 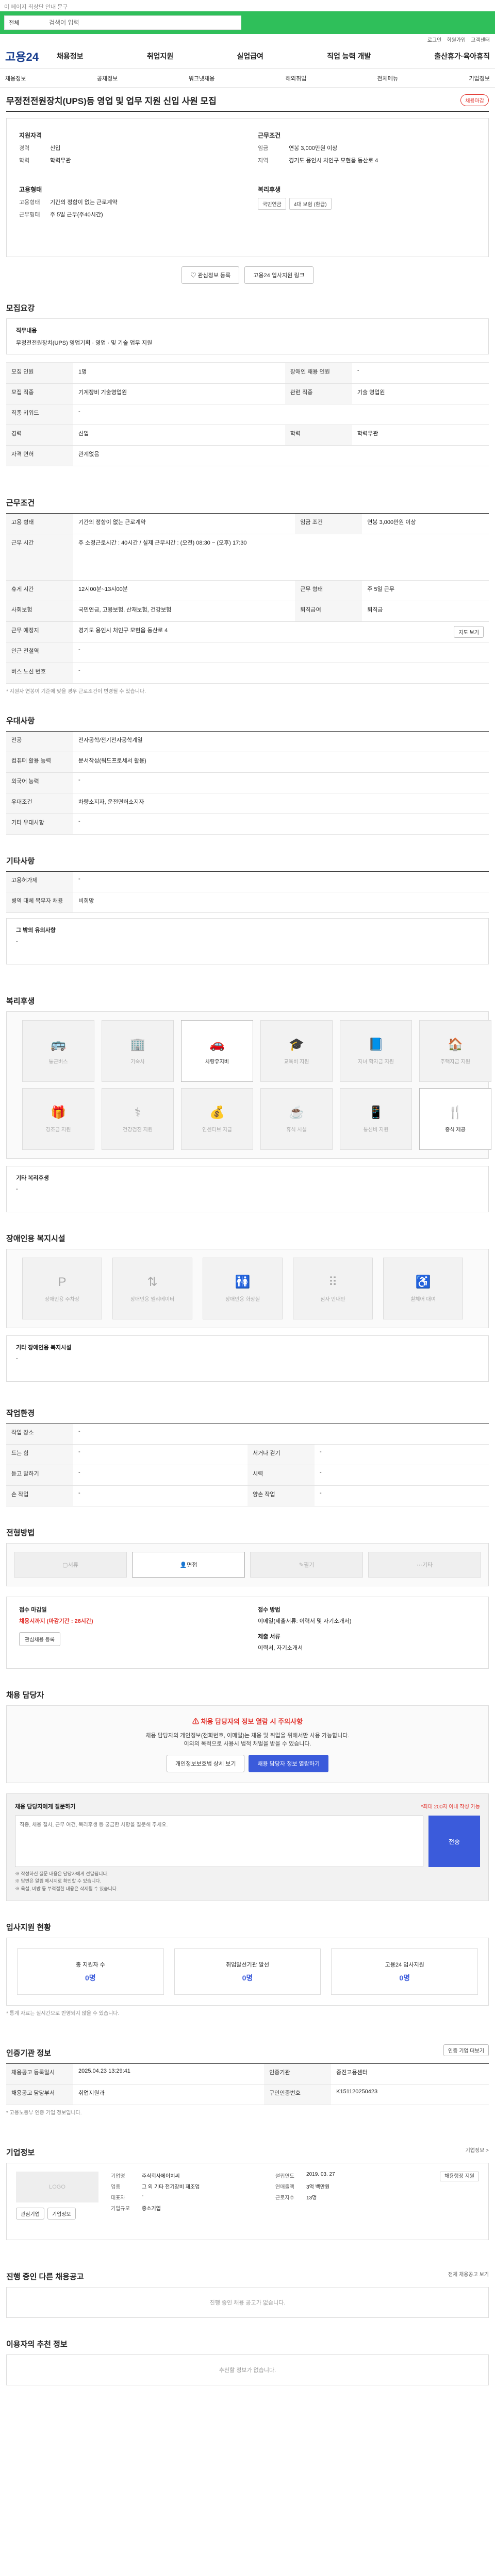 I want to click on disability-parking: P 장애인용 주차장, so click(x=62, y=1288).